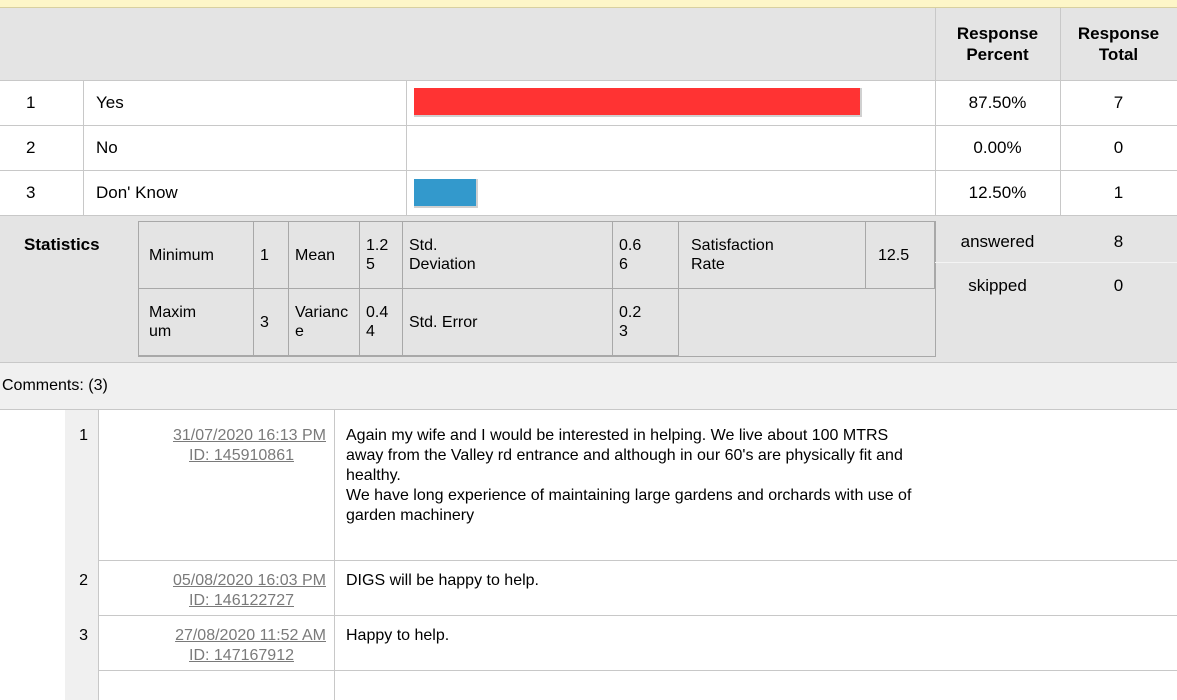 Image resolution: width=1177 pixels, height=700 pixels. Describe the element at coordinates (997, 102) in the screenshot. I see `response-percent: 87.50%` at that location.